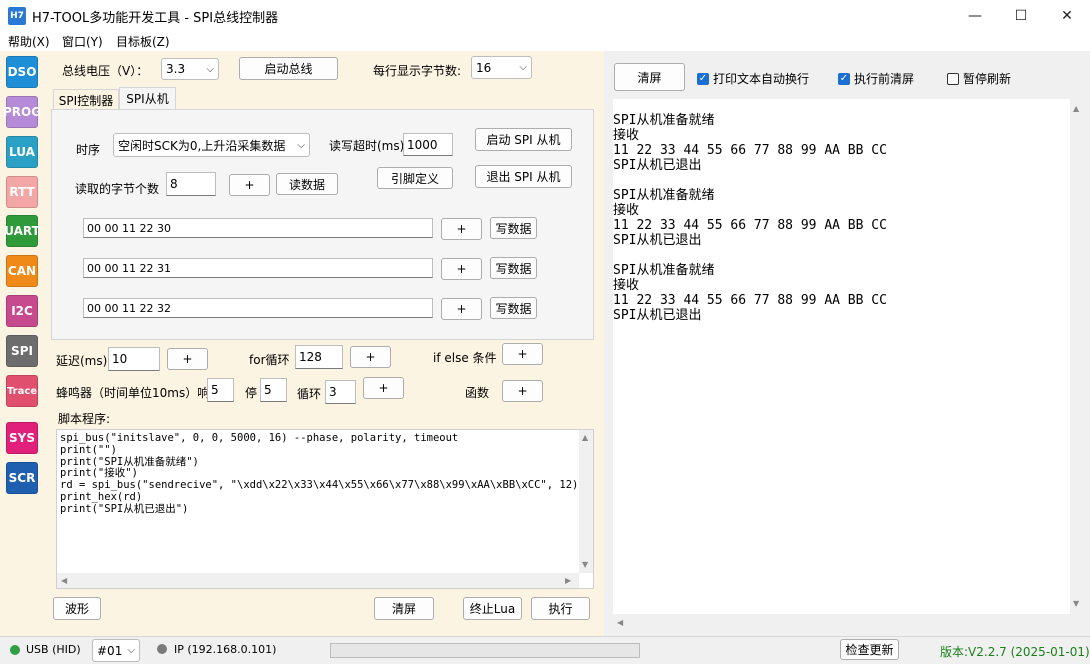 The width and height of the screenshot is (1090, 664). I want to click on write-data-input-3: 00 00 11 22 32, so click(258, 308).